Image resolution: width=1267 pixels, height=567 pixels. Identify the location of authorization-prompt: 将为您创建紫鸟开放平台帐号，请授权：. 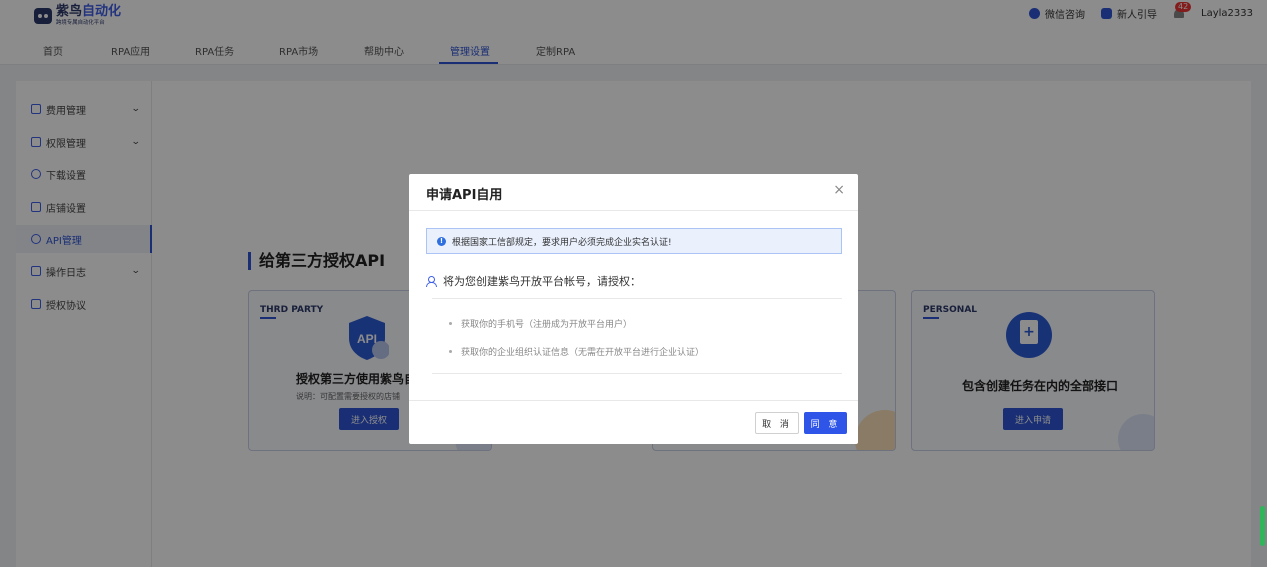
(533, 281).